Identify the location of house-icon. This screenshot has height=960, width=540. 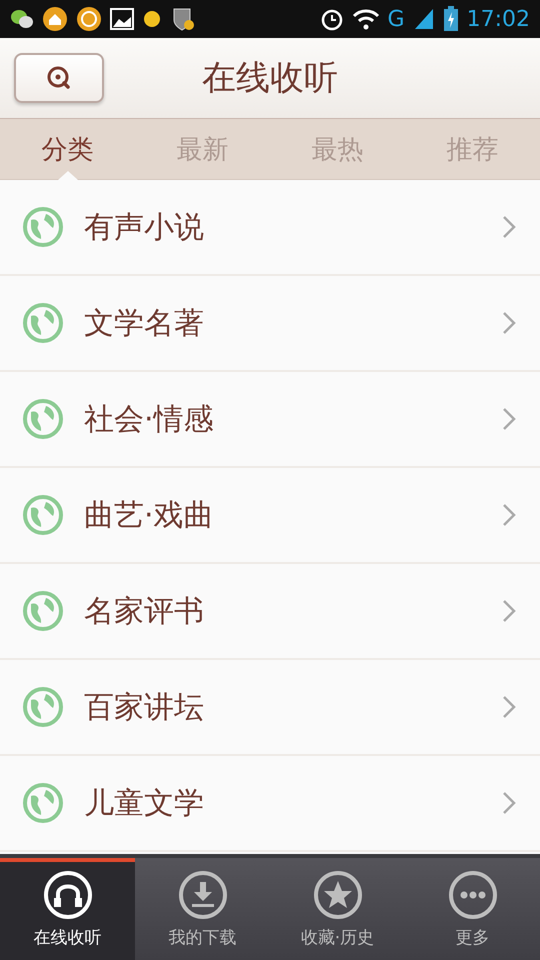
(55, 19).